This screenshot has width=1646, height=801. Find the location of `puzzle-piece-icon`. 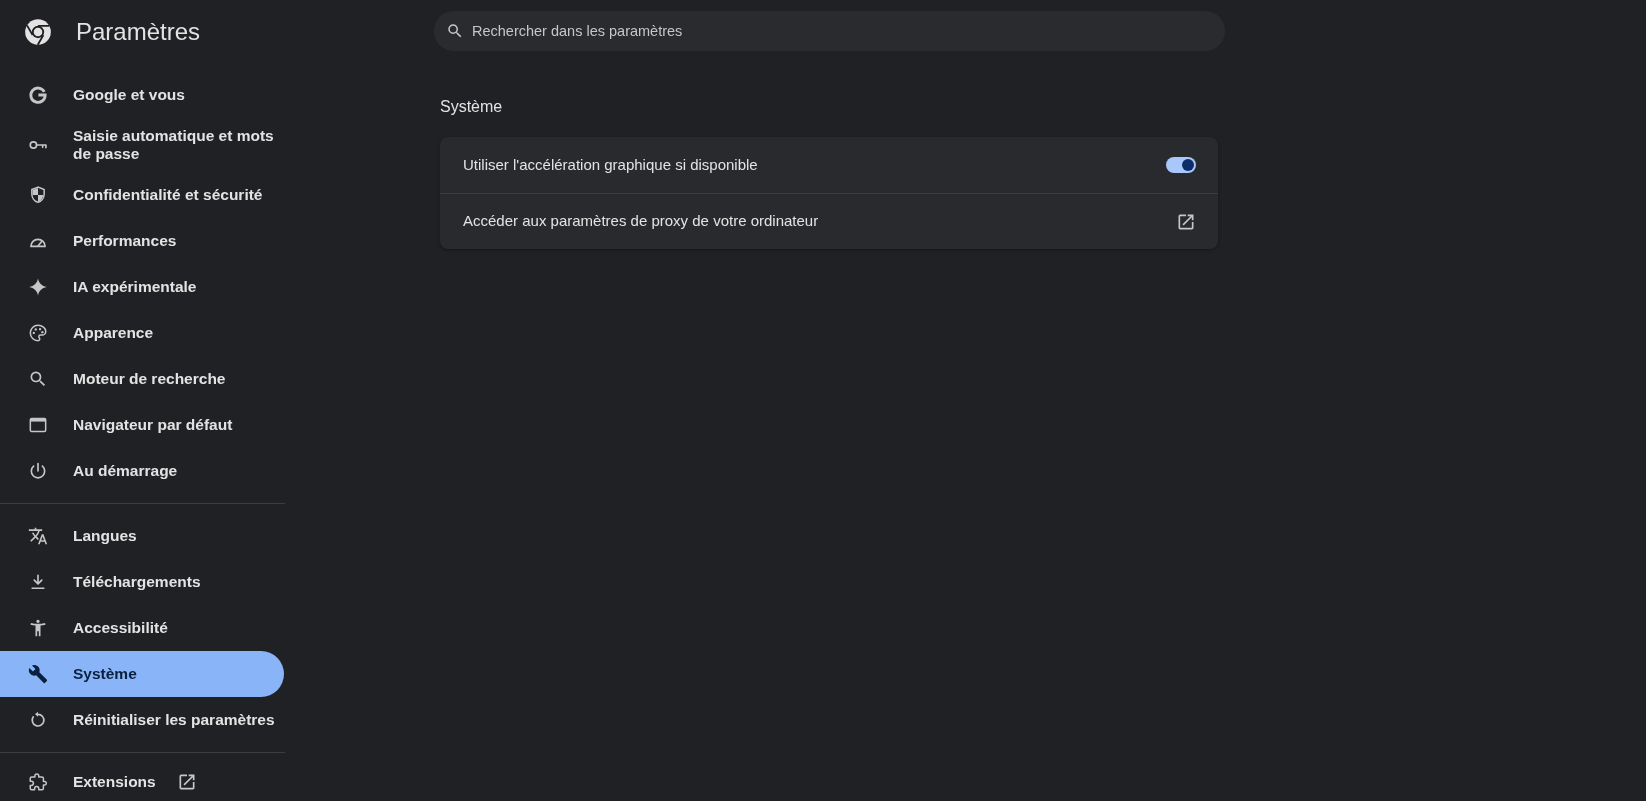

puzzle-piece-icon is located at coordinates (38, 781).